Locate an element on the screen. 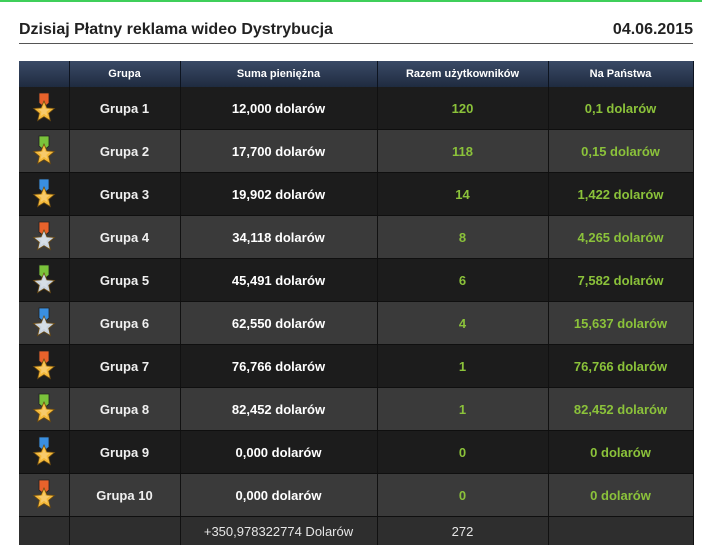 This screenshot has height=545, width=702. orange-ribbon-silver-star-icon is located at coordinates (44, 237).